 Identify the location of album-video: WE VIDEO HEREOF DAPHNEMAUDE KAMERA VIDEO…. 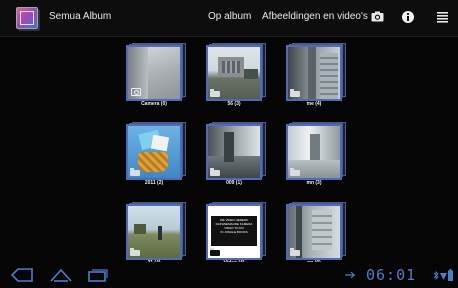
(241, 236).